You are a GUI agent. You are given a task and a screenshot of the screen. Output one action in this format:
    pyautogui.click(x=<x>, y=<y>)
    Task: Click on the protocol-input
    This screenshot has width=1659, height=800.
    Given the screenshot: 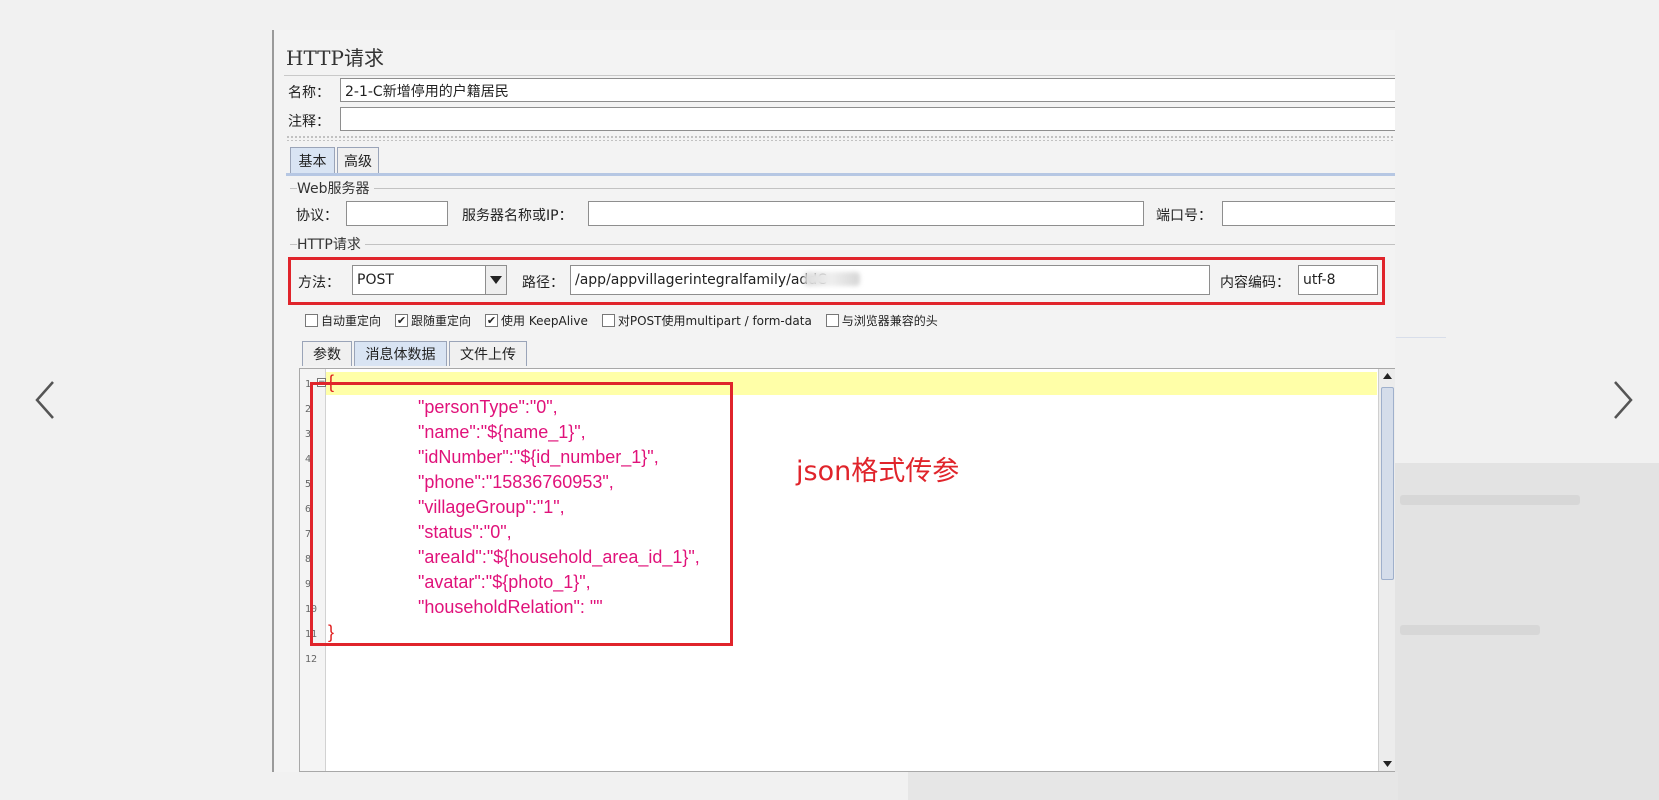 What is the action you would take?
    pyautogui.click(x=397, y=213)
    